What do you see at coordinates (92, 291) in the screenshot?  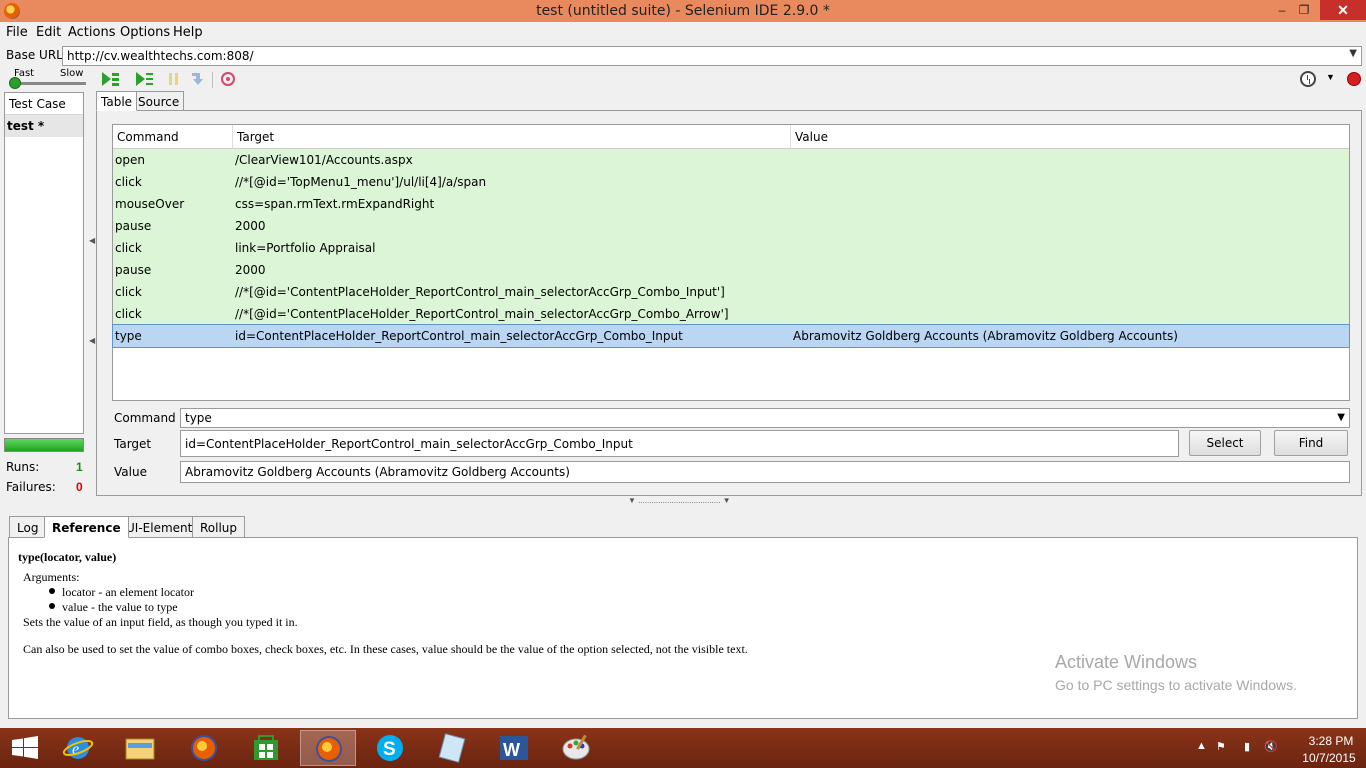 I see `vertical-splitter: ◀ ◀` at bounding box center [92, 291].